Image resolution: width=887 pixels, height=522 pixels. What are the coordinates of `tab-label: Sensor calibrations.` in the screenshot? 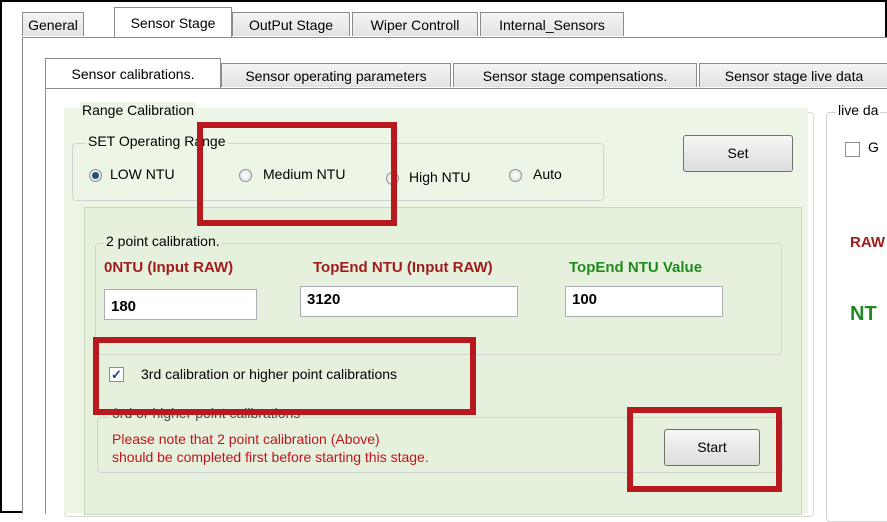 It's located at (133, 74).